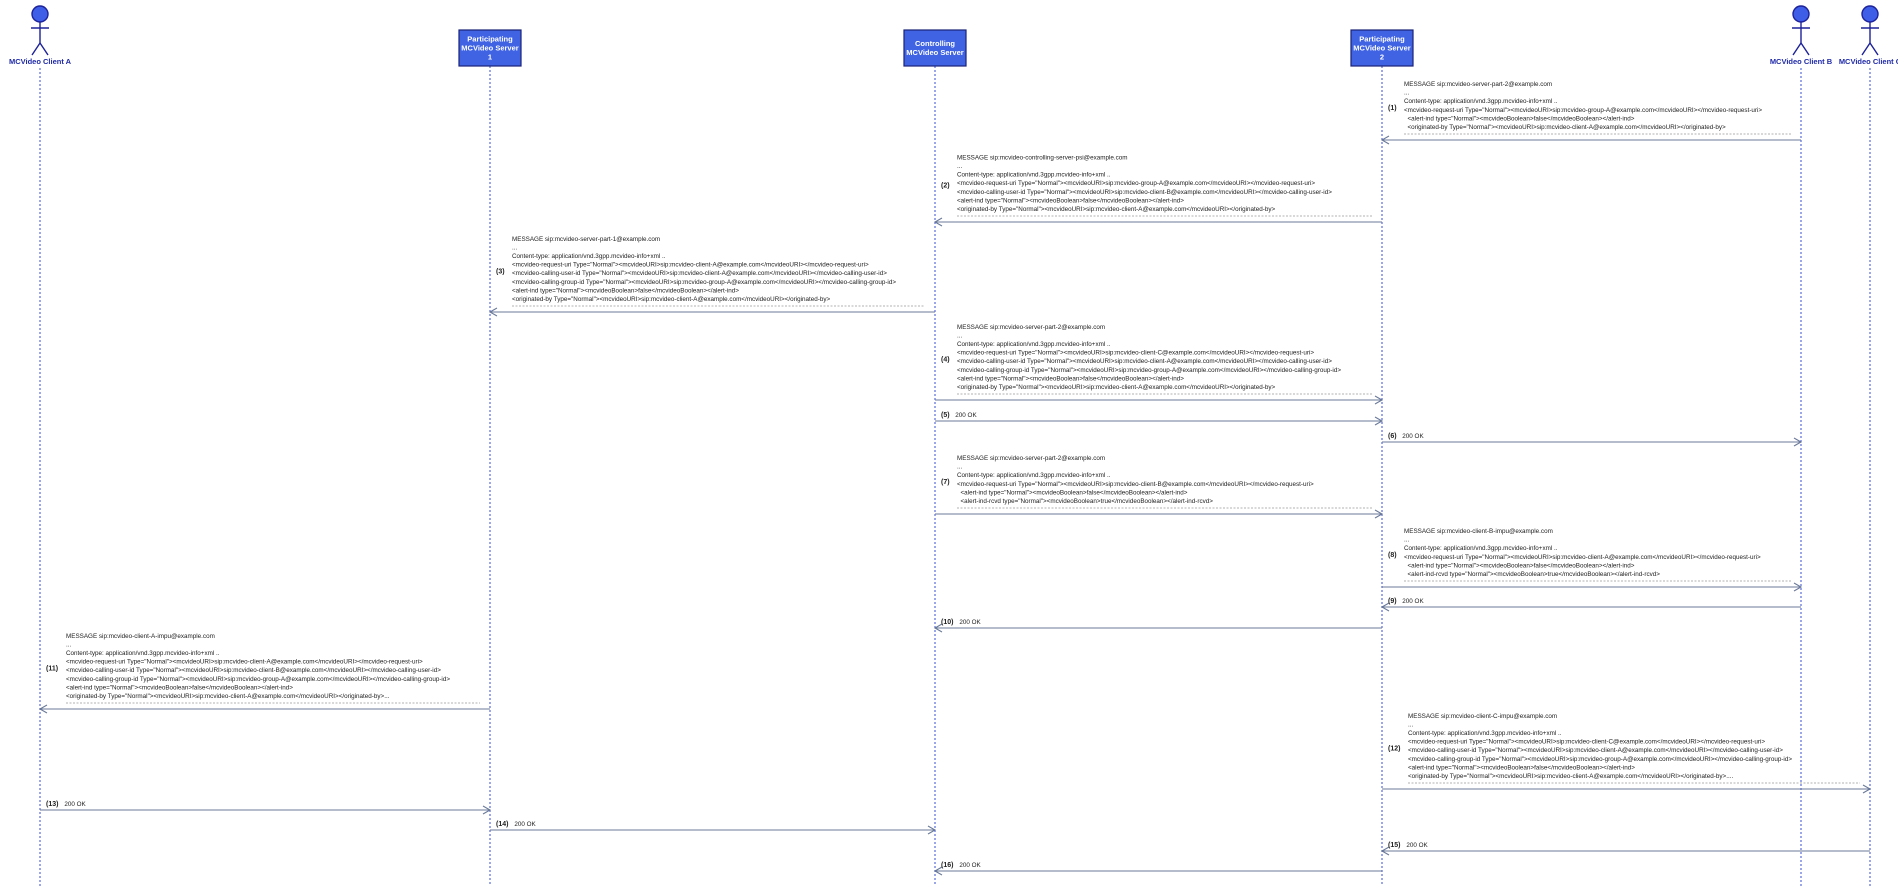 This screenshot has height=886, width=1898. Describe the element at coordinates (947, 622) in the screenshot. I see `message-number: (10)` at that location.